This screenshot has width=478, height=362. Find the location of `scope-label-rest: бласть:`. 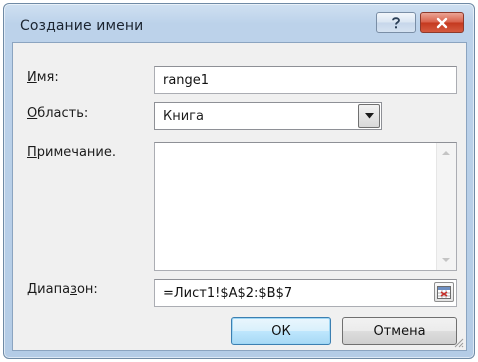

scope-label-rest: бласть: is located at coordinates (63, 113).